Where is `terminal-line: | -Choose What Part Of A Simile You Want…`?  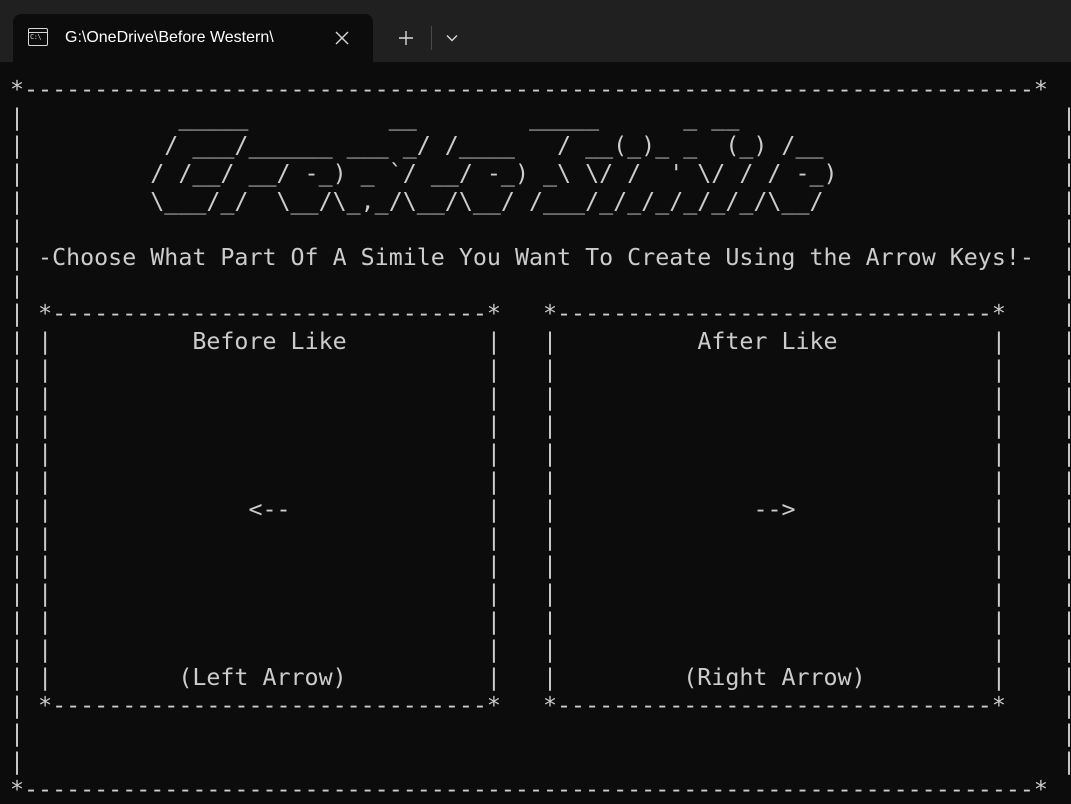
terminal-line: | -Choose What Part Of A Simile You Want… is located at coordinates (540, 257).